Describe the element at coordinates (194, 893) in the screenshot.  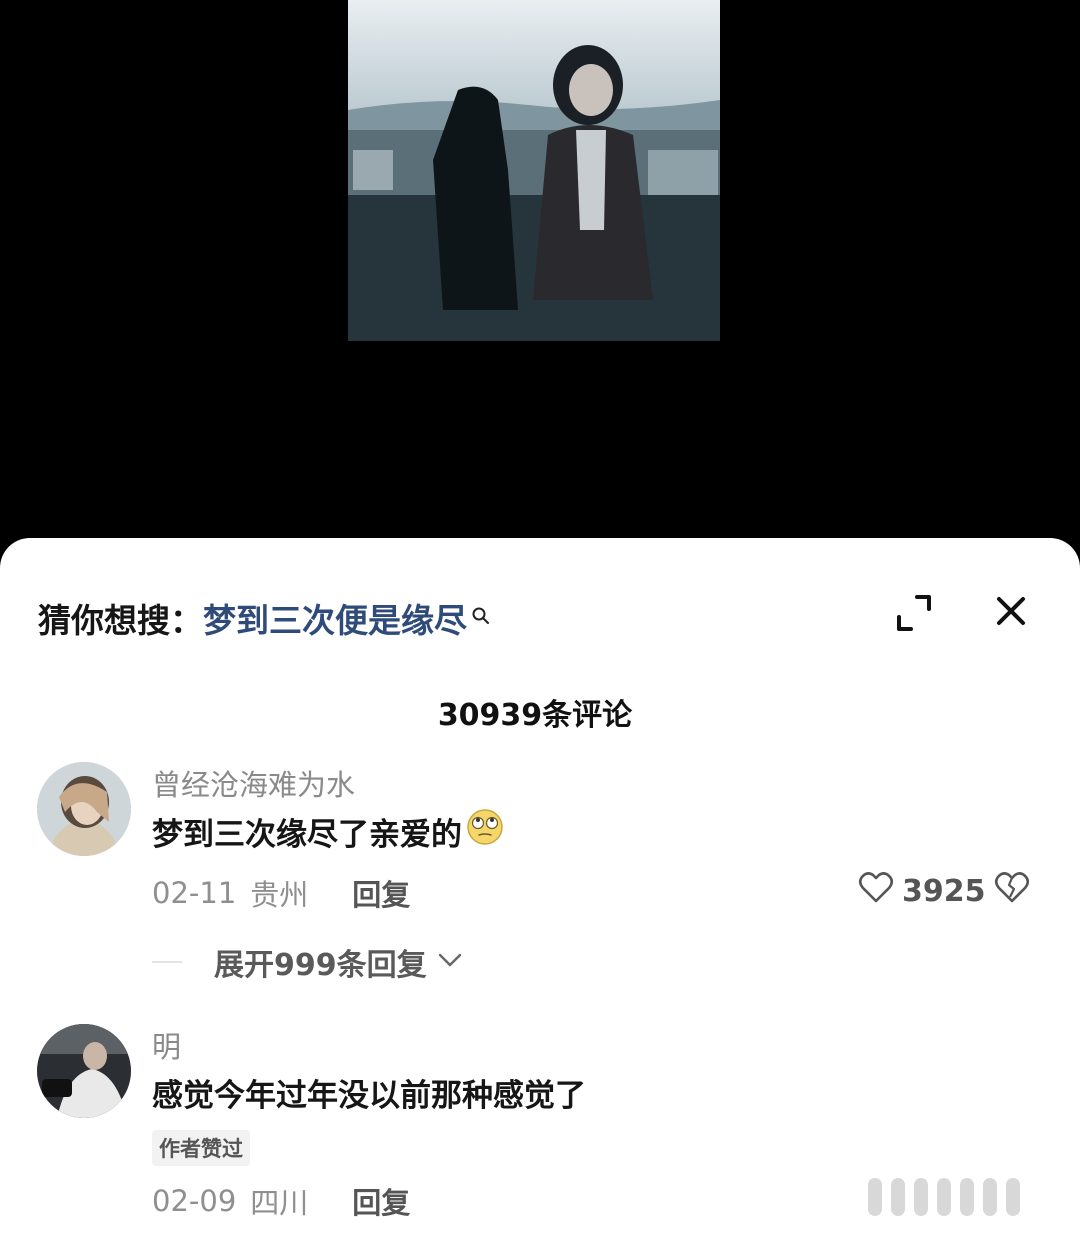
I see `comment-date: 02-11` at that location.